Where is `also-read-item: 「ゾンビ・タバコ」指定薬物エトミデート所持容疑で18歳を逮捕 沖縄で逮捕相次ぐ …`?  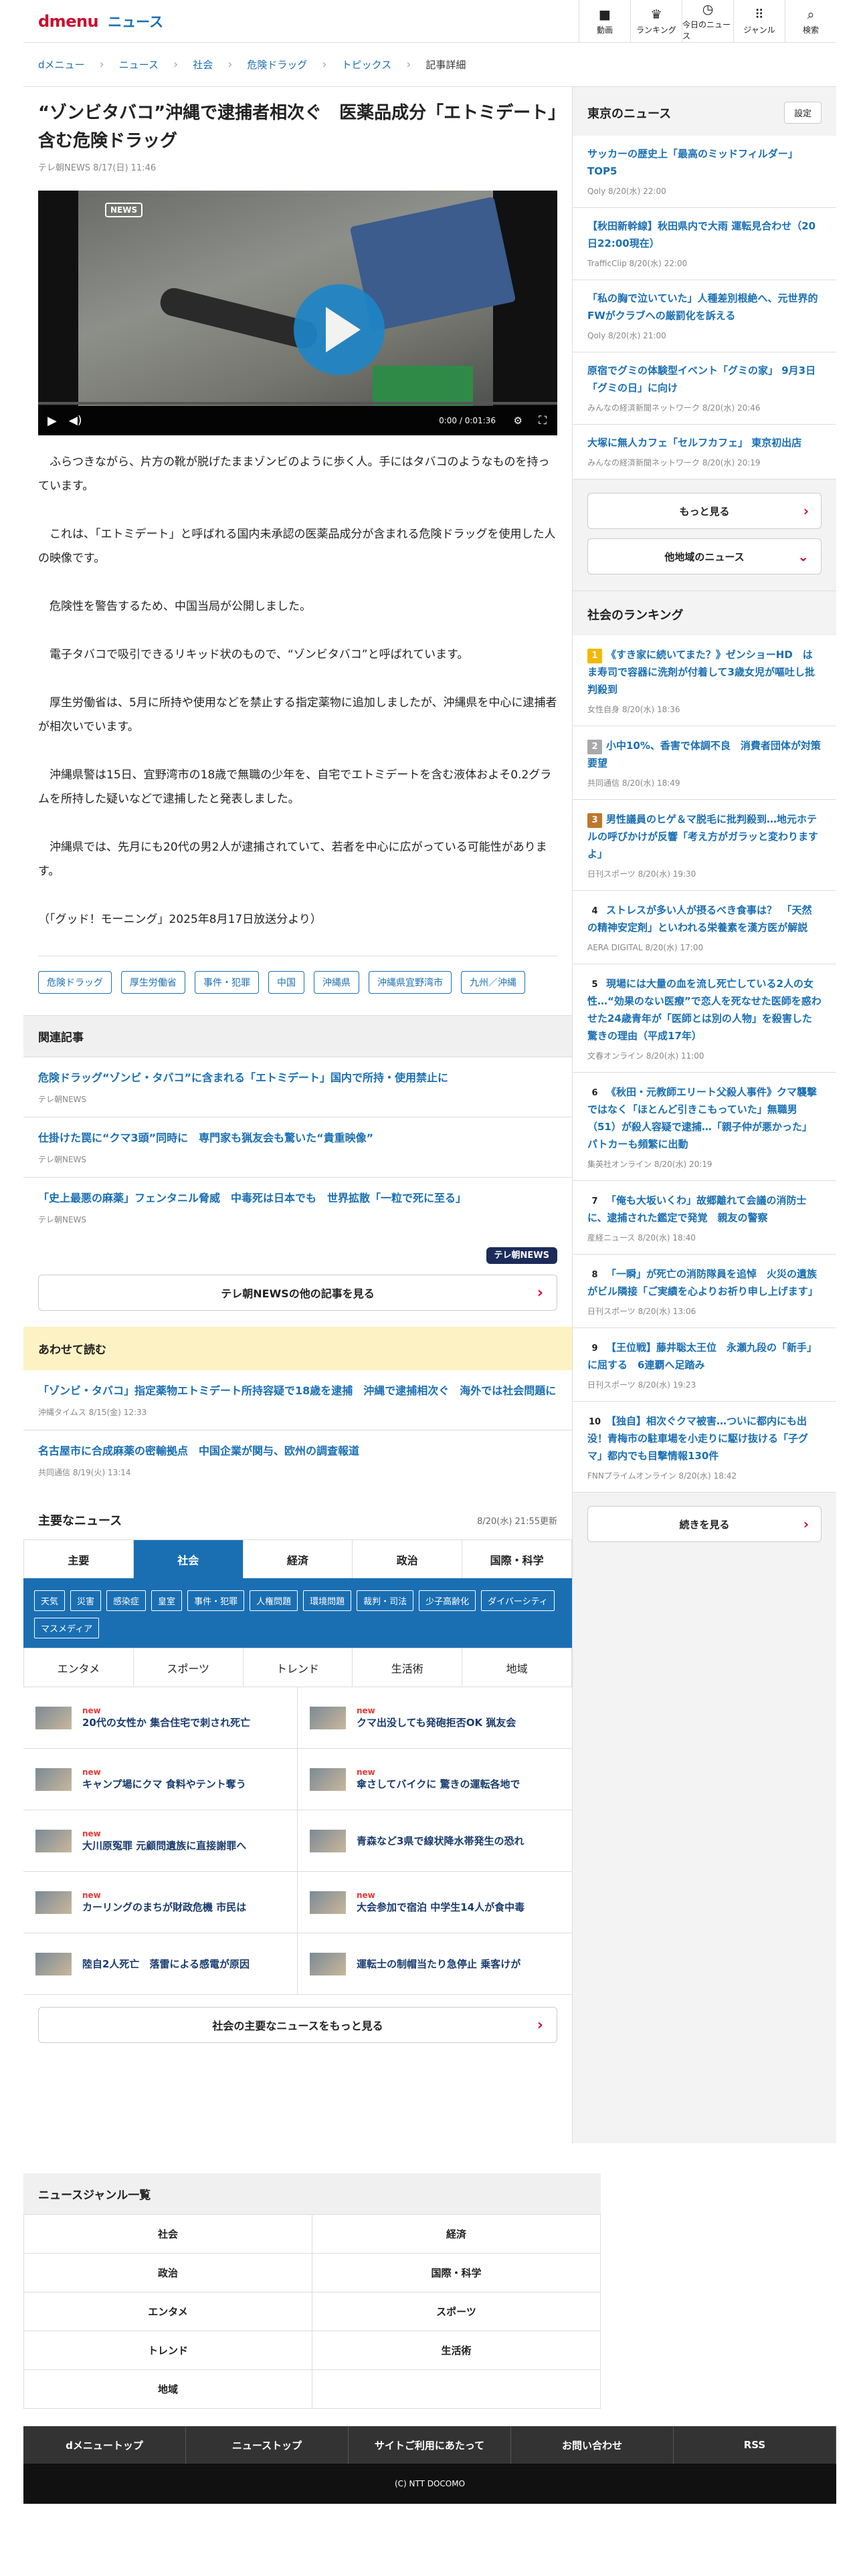
also-read-item: 「ゾンビ・タバコ」指定薬物エトミデート所持容疑で18歳を逮捕 沖縄で逮捕相次ぐ … is located at coordinates (297, 1400).